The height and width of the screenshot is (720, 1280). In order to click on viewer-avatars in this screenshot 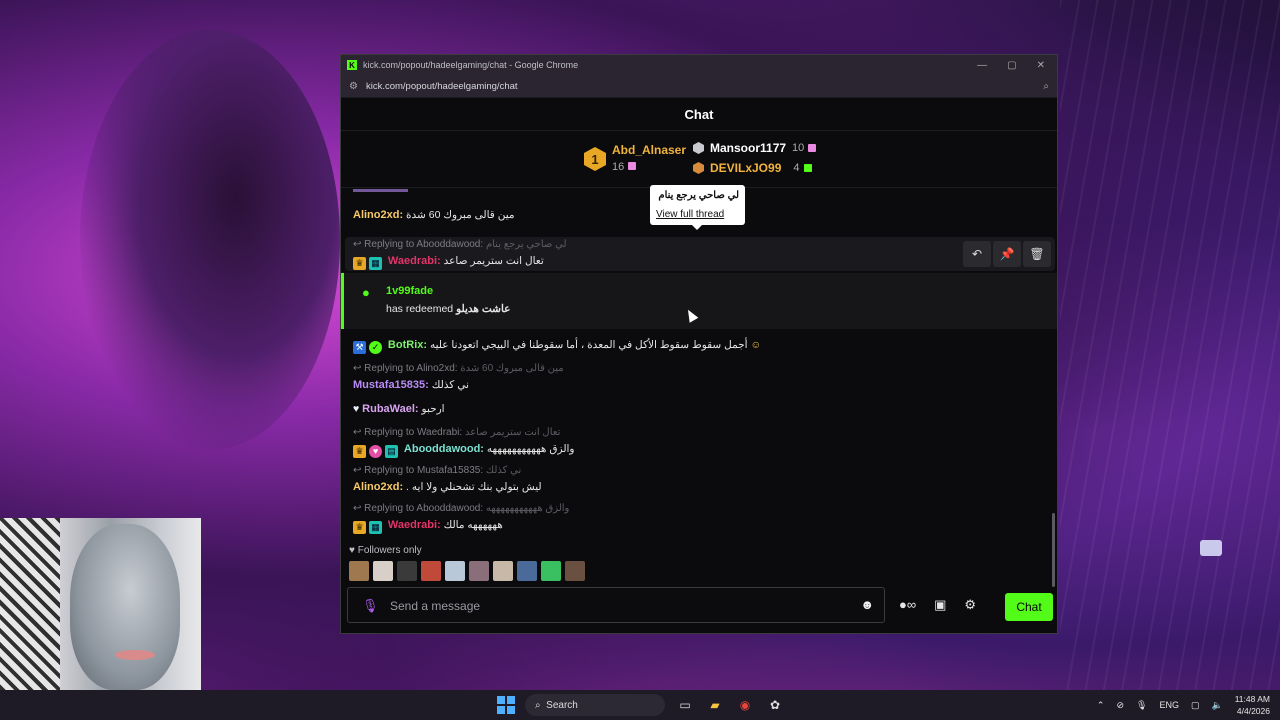, I will do `click(467, 571)`.